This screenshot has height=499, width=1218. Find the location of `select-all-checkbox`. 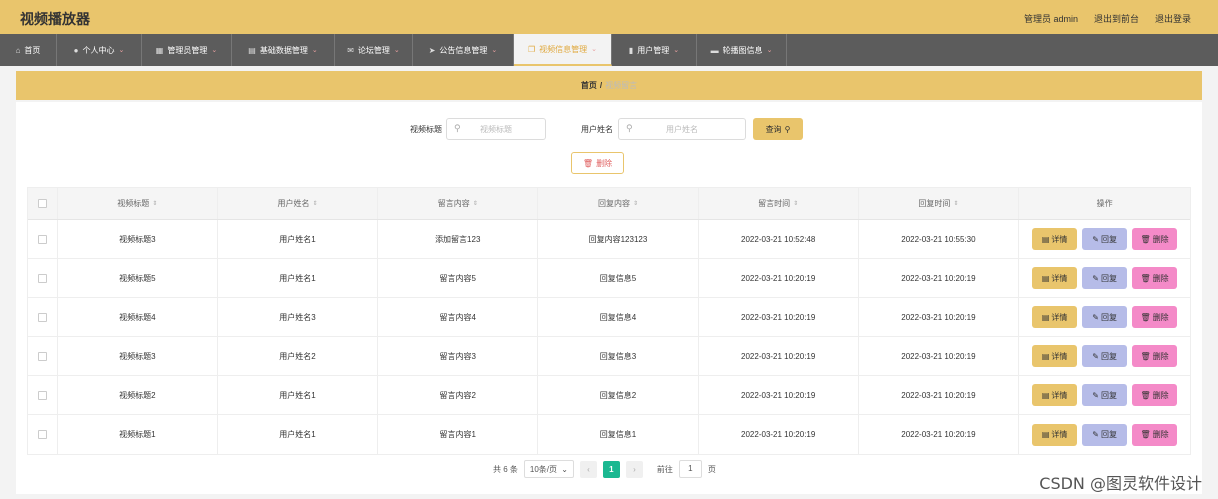

select-all-checkbox is located at coordinates (42, 203).